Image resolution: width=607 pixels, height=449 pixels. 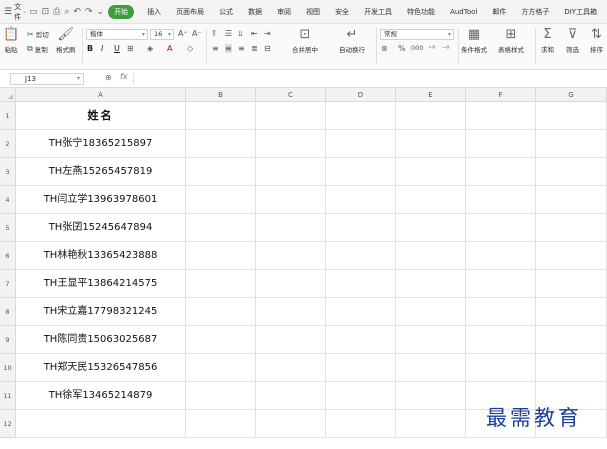 I want to click on increase-decimal-icon: ⁺⁰, so click(x=431, y=48).